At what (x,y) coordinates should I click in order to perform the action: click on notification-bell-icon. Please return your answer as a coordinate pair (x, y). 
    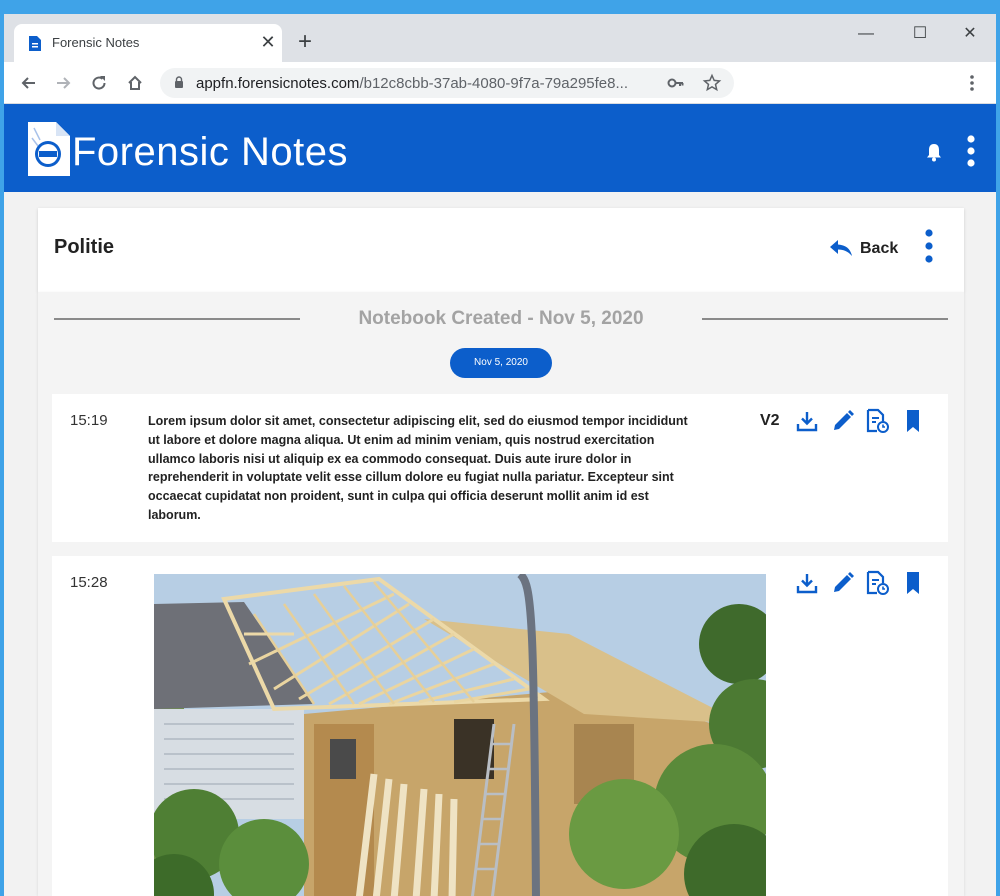
    Looking at the image, I should click on (934, 152).